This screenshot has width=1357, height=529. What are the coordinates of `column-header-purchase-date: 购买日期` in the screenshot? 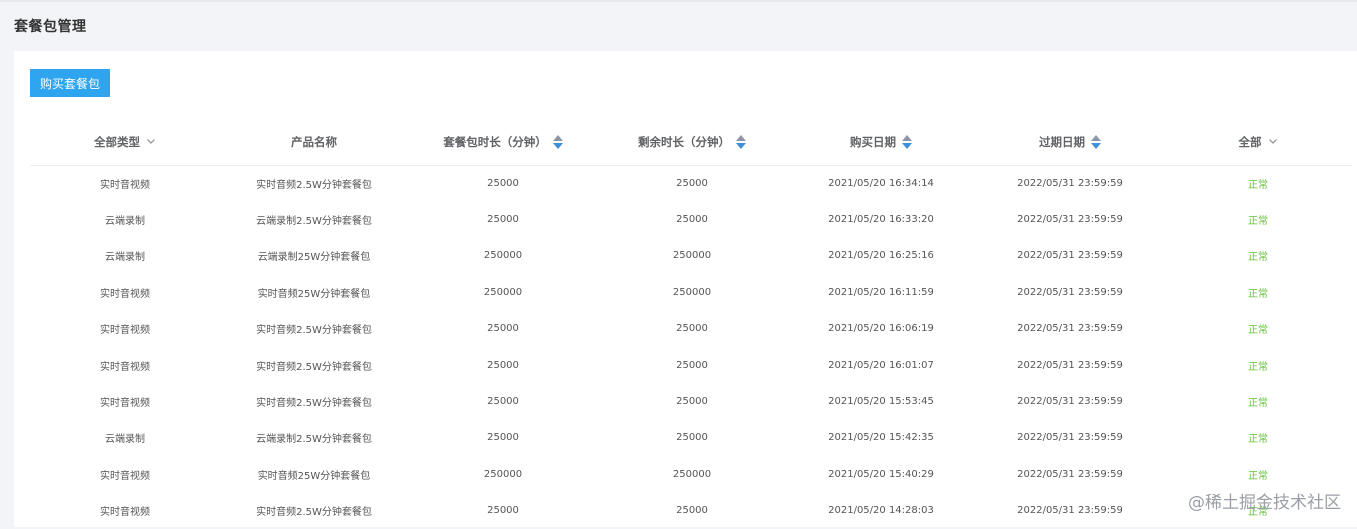 It's located at (881, 142).